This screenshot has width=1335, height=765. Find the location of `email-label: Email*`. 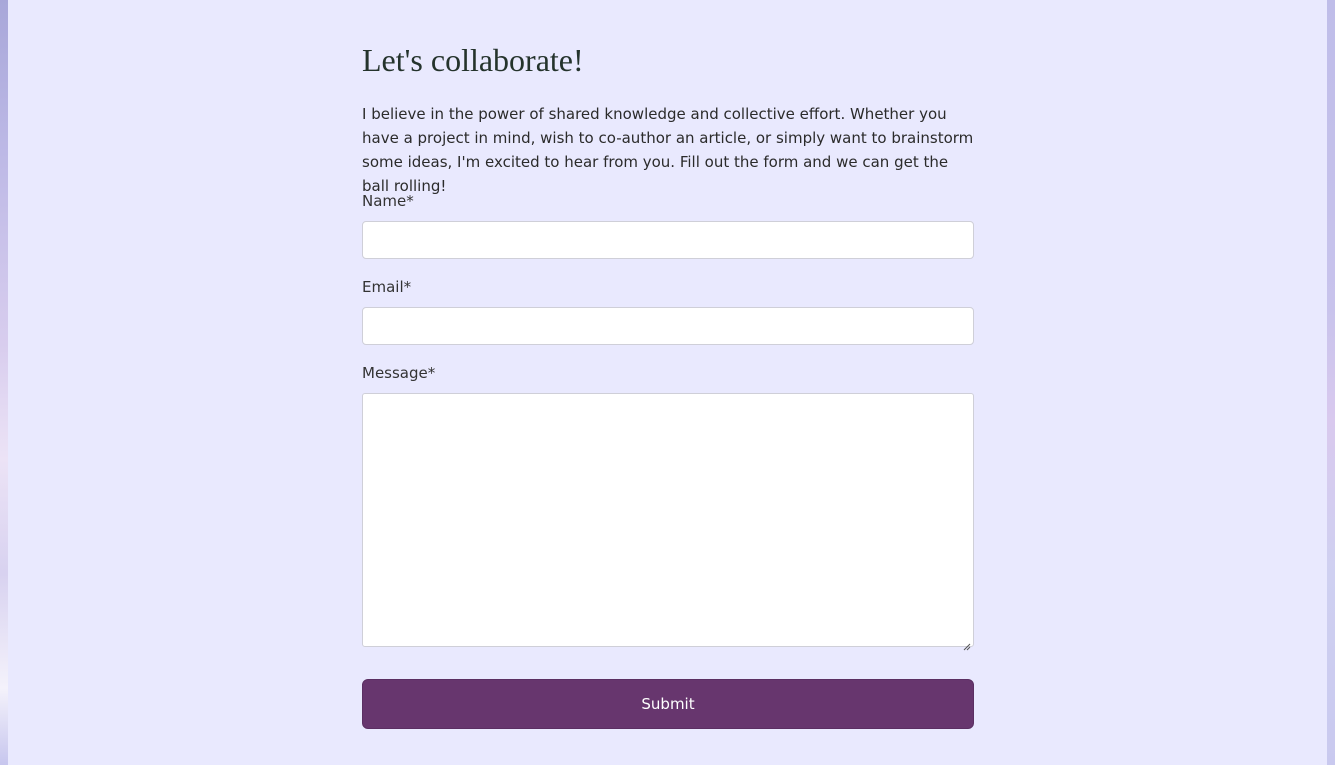

email-label: Email* is located at coordinates (387, 287).